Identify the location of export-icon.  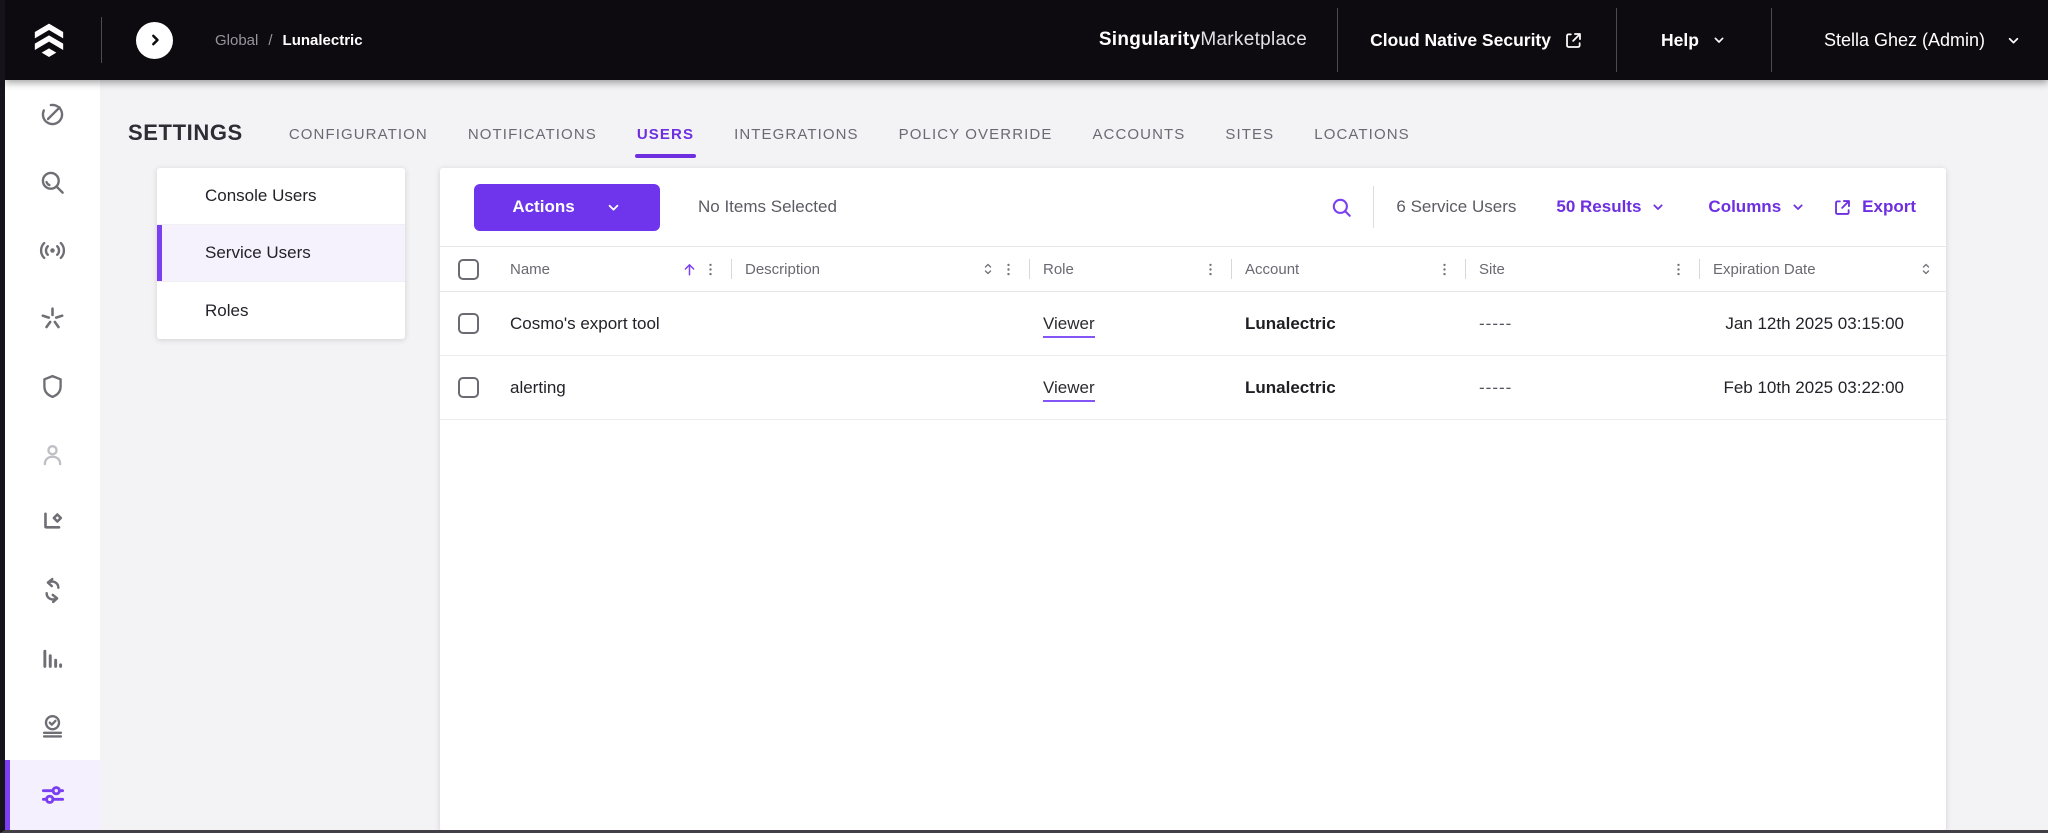
(1843, 207).